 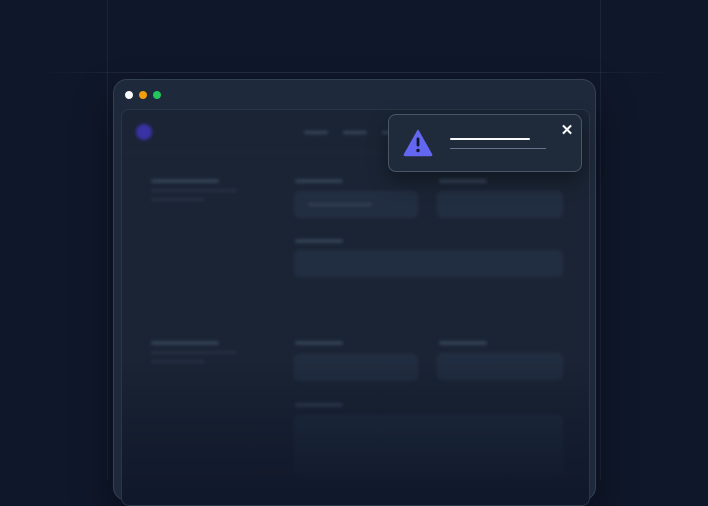 I want to click on textarea-skeleton, so click(x=428, y=446).